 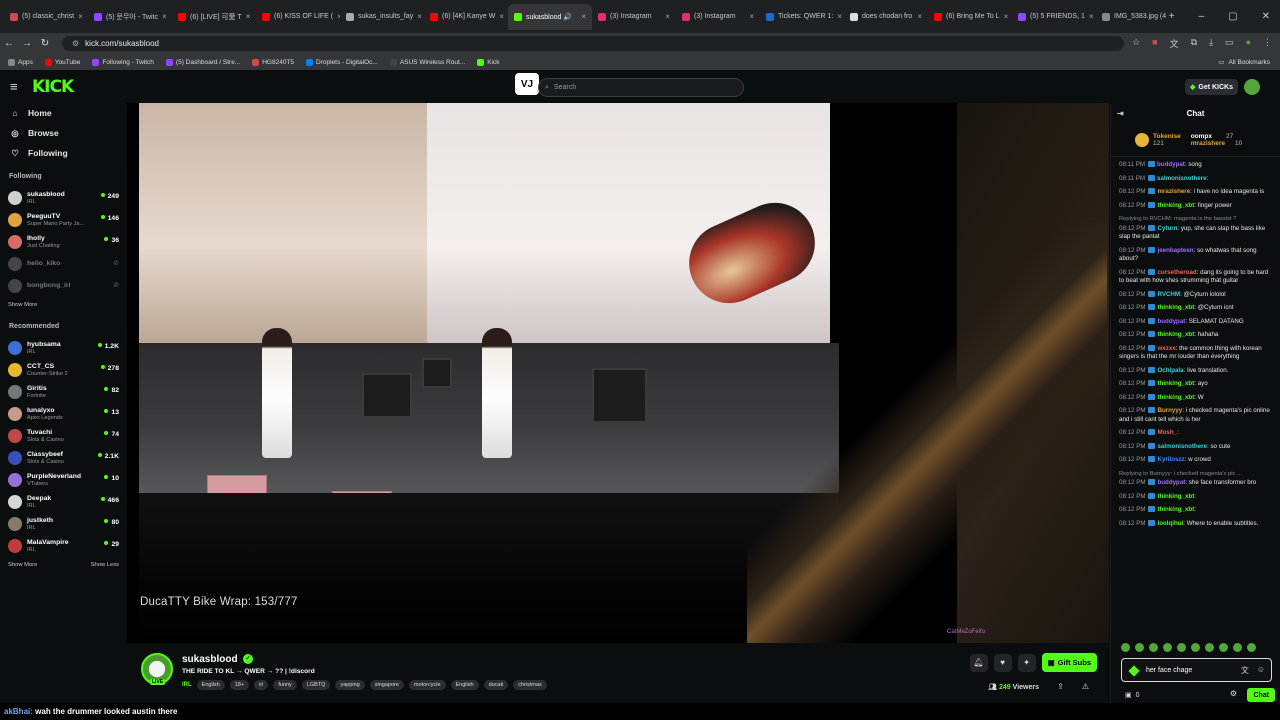 I want to click on chat-username: Burnyyy, so click(x=1169, y=410).